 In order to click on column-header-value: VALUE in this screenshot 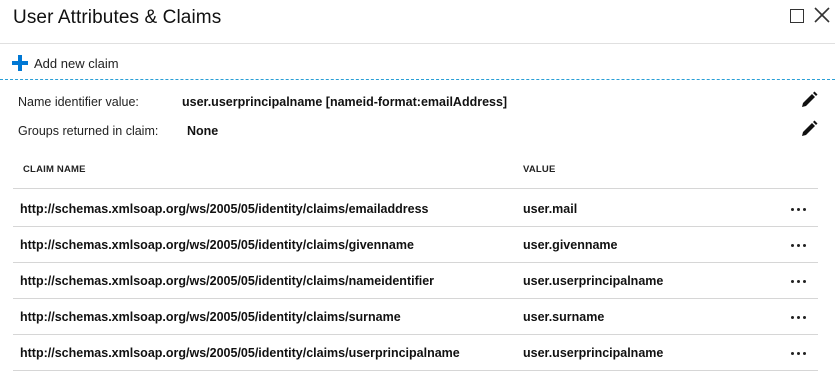, I will do `click(539, 169)`.